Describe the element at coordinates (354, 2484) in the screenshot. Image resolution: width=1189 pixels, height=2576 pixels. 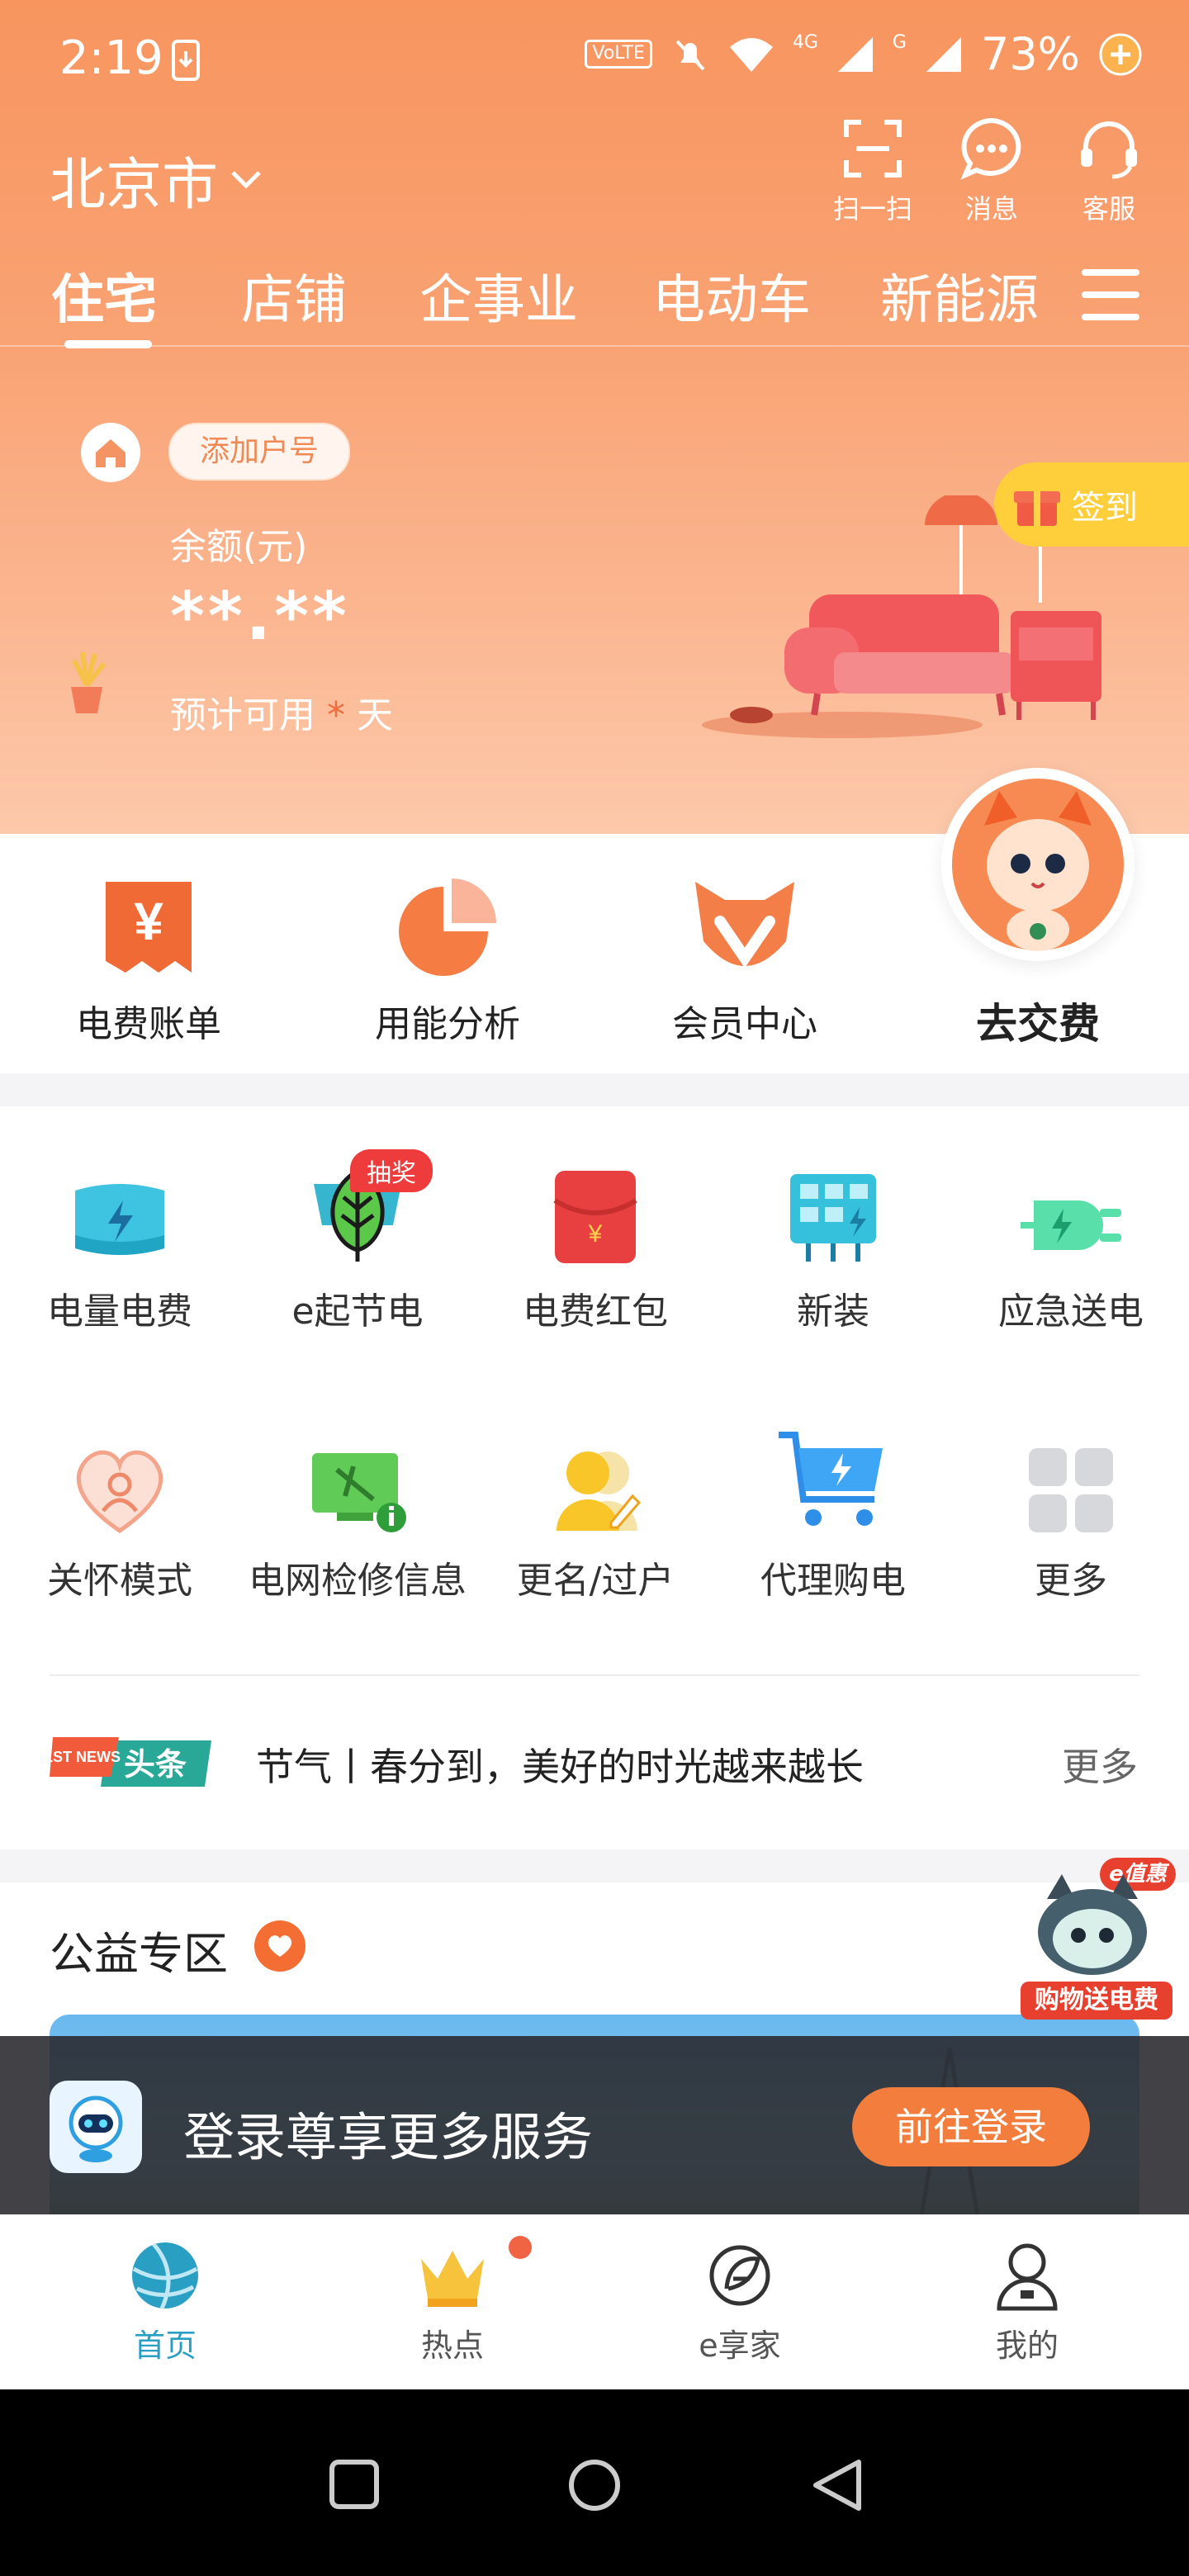
I see `recents-button-icon` at that location.